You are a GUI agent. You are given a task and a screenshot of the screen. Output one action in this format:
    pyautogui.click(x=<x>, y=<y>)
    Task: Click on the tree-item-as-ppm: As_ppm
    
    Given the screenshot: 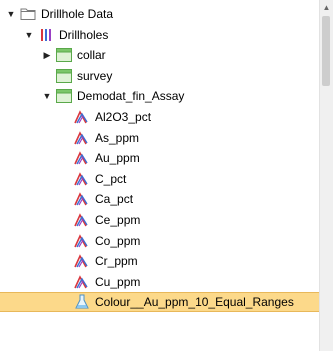 What is the action you would take?
    pyautogui.click(x=160, y=138)
    